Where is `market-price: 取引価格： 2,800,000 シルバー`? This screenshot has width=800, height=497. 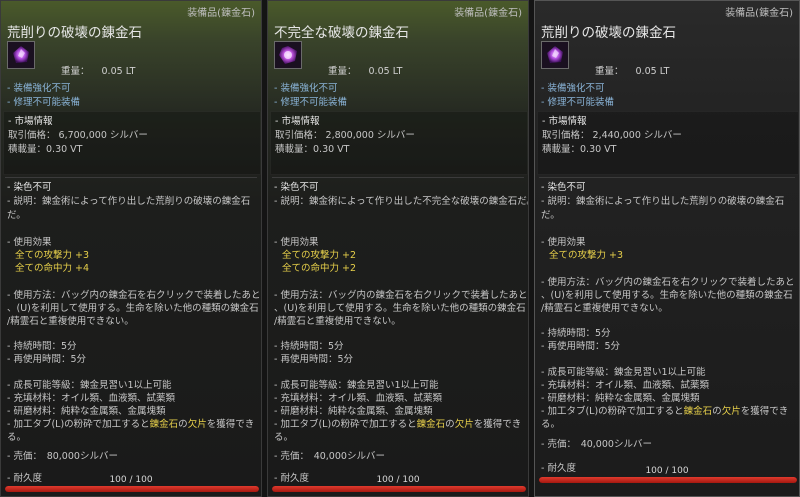 market-price: 取引価格： 2,800,000 シルバー is located at coordinates (345, 135).